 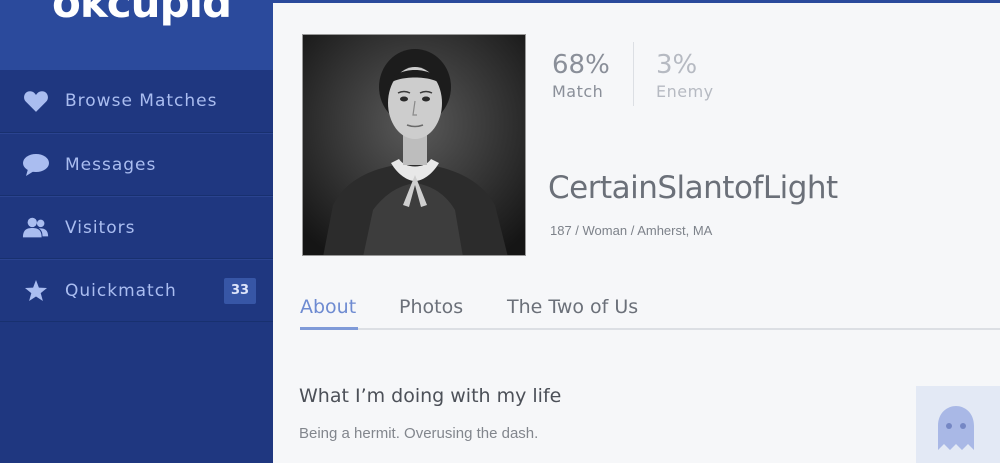 I want to click on profile-photo, so click(x=414, y=145).